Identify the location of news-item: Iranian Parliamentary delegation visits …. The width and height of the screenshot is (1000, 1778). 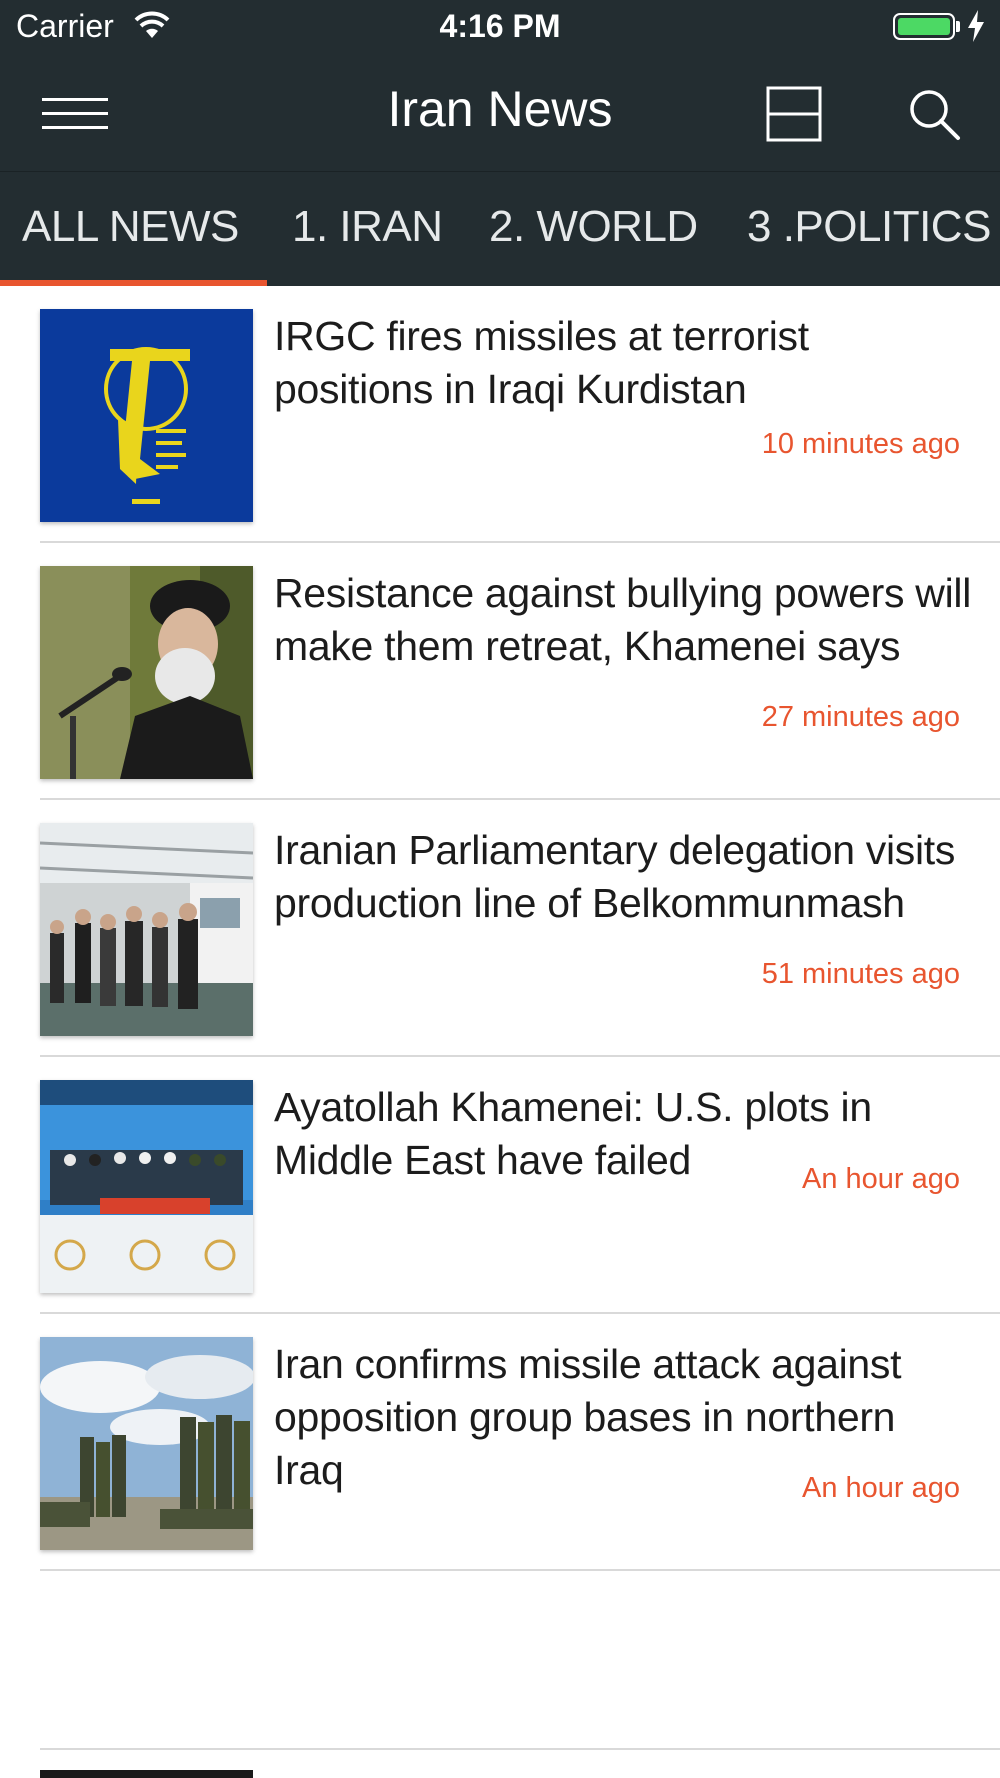
(500, 928).